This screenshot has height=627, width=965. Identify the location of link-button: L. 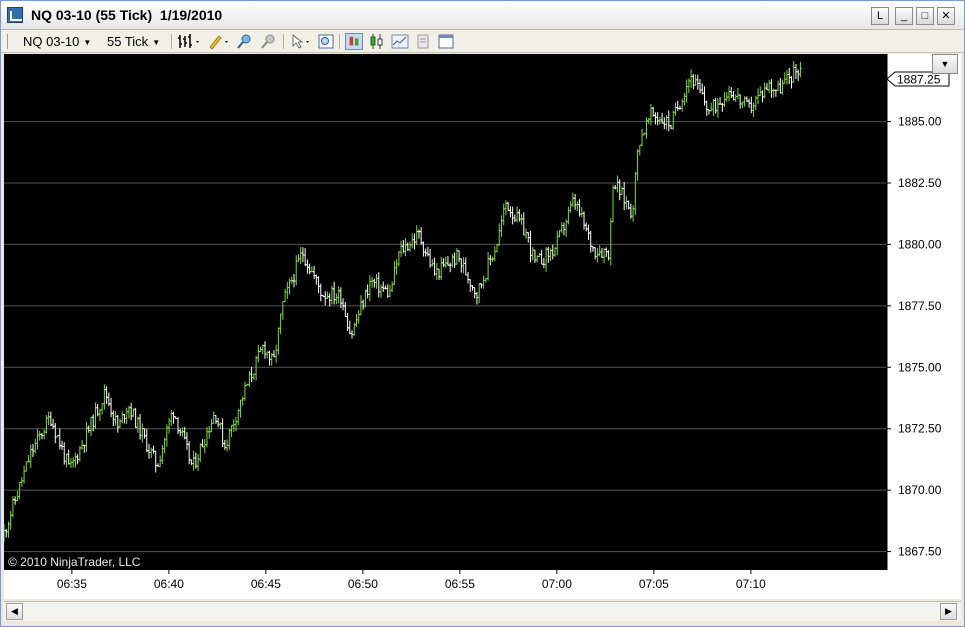
(880, 16).